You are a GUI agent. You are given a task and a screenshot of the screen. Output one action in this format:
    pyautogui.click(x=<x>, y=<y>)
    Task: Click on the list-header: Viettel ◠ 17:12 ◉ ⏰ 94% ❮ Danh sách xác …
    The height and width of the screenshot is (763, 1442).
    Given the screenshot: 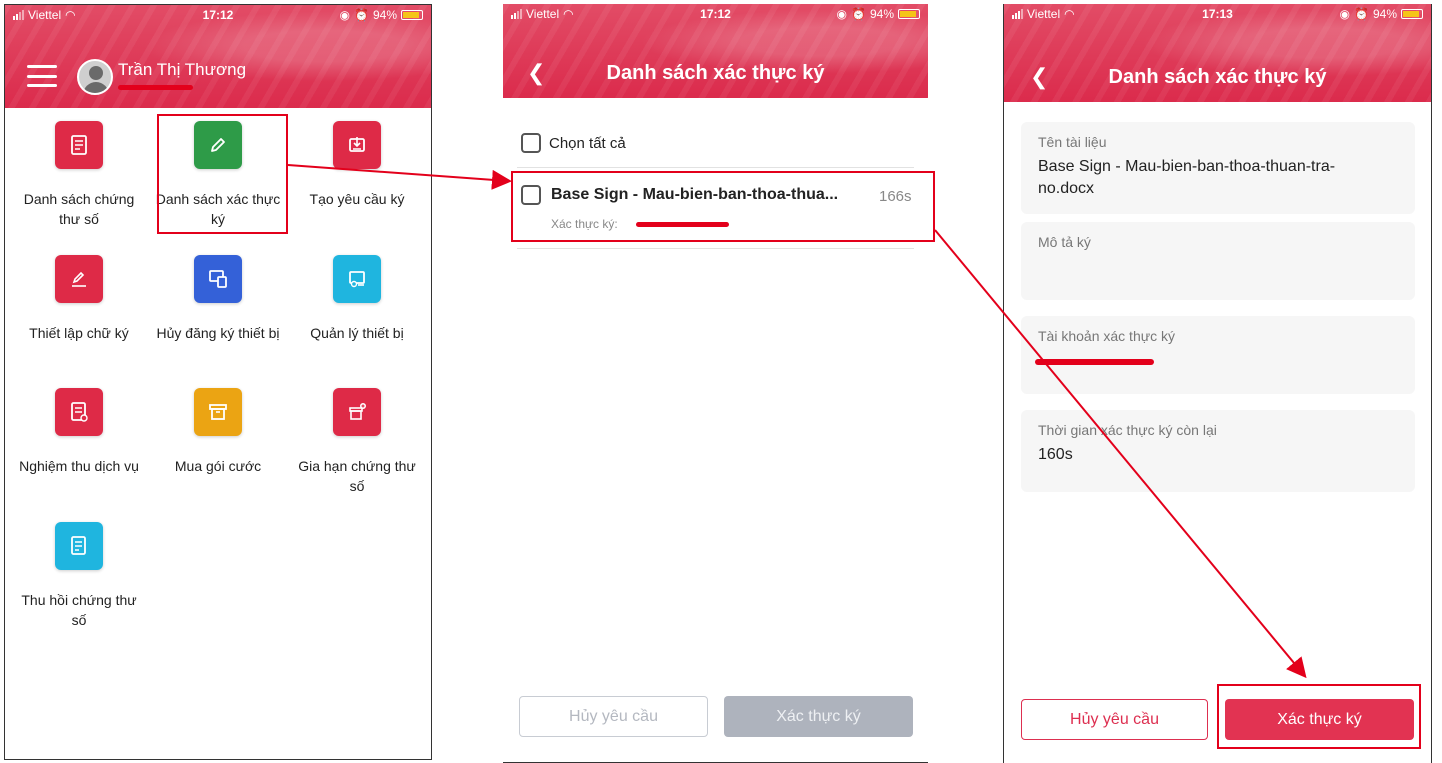 What is the action you would take?
    pyautogui.click(x=715, y=51)
    